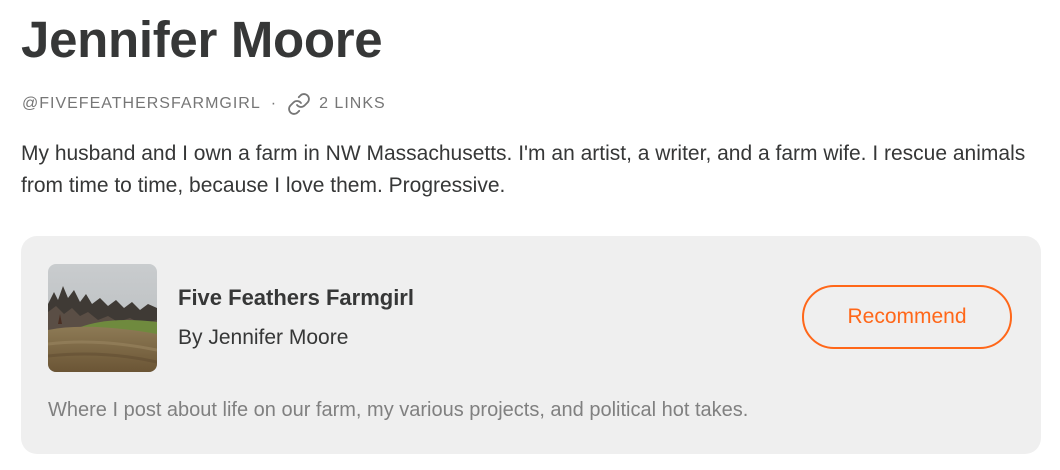  I want to click on profile-meta: @FIVEFEATHERSFARMGIRL · 2 LINKS, so click(206, 104).